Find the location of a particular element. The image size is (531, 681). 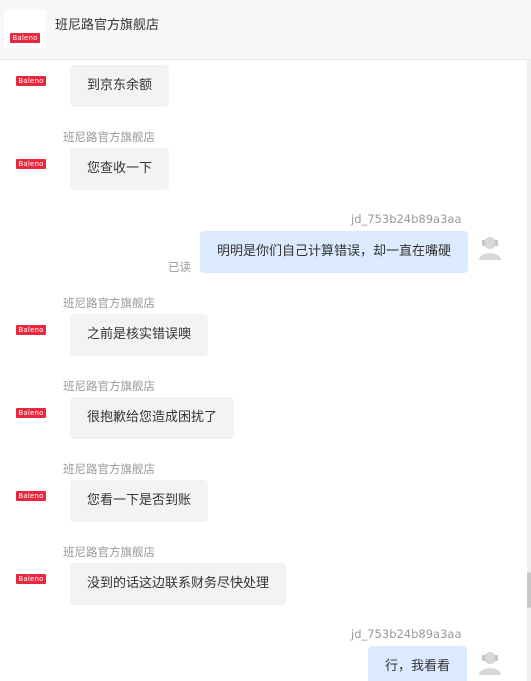

message-bubble: 很抱歉给您造成困扰了 is located at coordinates (152, 418).